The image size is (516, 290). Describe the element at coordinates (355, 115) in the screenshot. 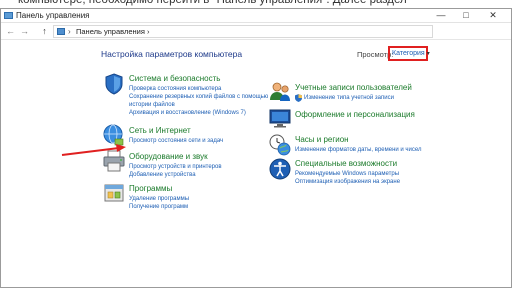

I see `category-title-appearance-personalization: Оформление и персонализация` at that location.